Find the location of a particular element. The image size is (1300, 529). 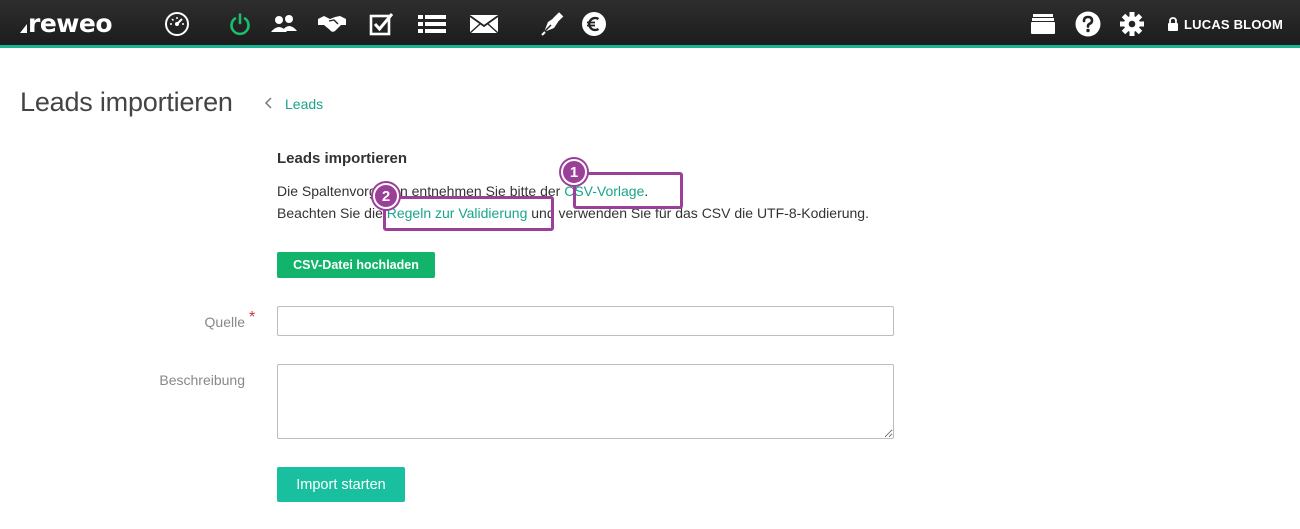

pen-nib-icon is located at coordinates (552, 24).